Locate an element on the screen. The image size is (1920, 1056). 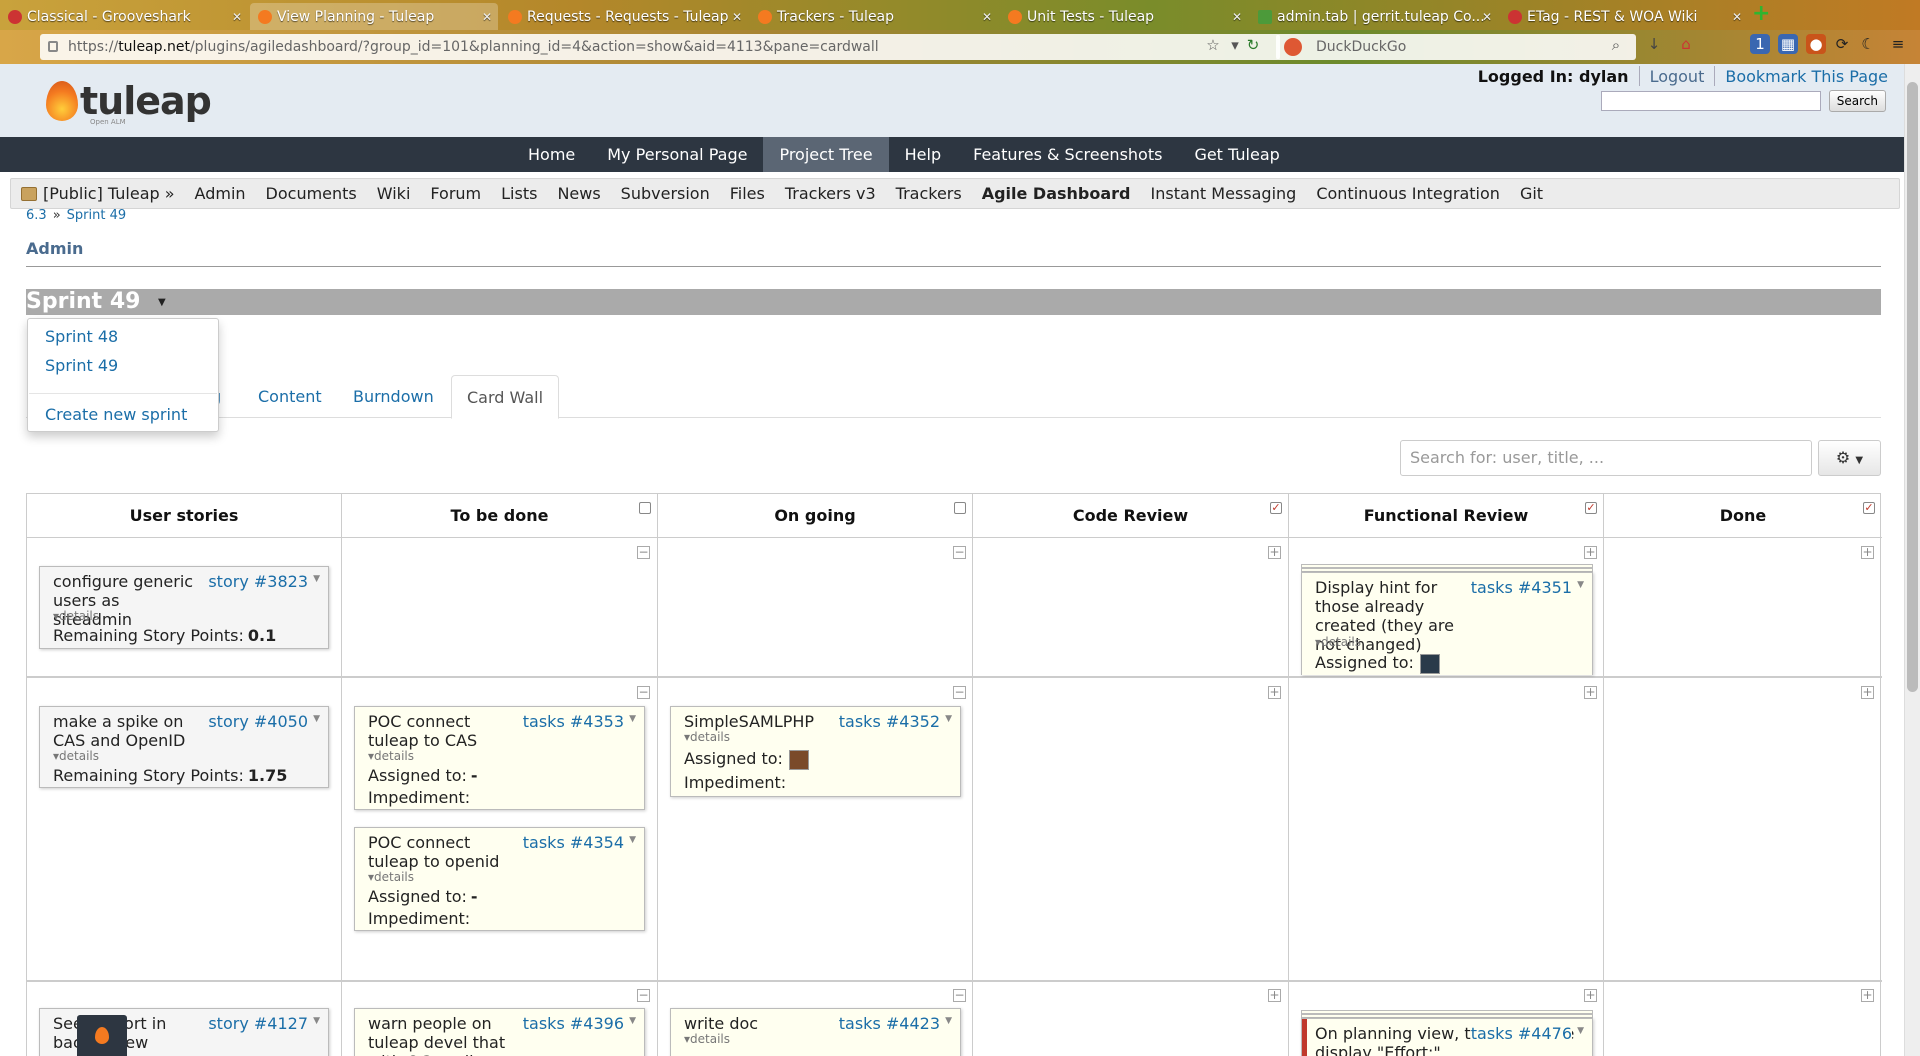
tuleap-help-badge is located at coordinates (102, 1035).